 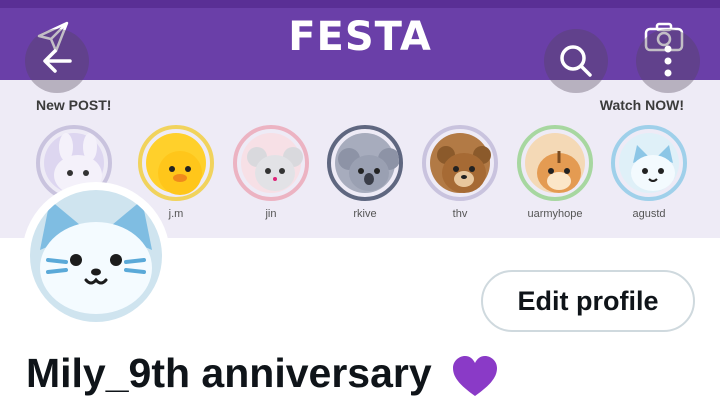 I want to click on back-arrow-icon, so click(x=57, y=61).